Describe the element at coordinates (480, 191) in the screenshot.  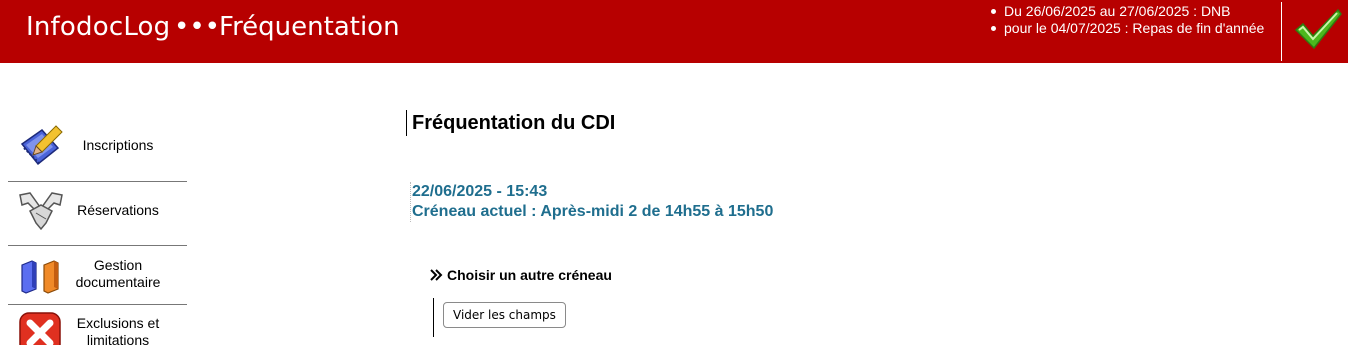
I see `current-datetime: 22/06/2025 - 15:43` at that location.